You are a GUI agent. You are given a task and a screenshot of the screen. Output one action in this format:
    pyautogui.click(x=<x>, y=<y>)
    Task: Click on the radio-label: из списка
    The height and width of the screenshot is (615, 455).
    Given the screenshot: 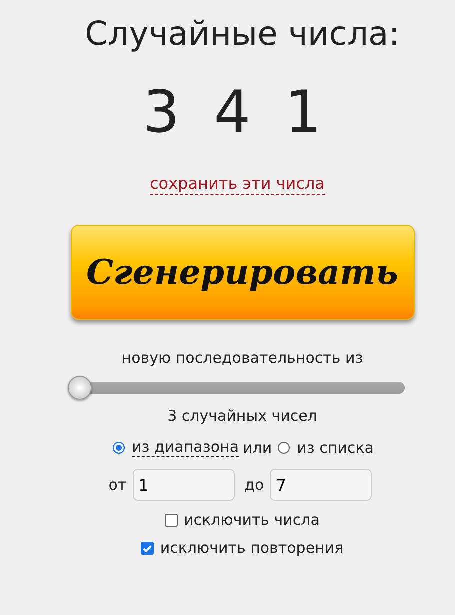 What is the action you would take?
    pyautogui.click(x=335, y=447)
    